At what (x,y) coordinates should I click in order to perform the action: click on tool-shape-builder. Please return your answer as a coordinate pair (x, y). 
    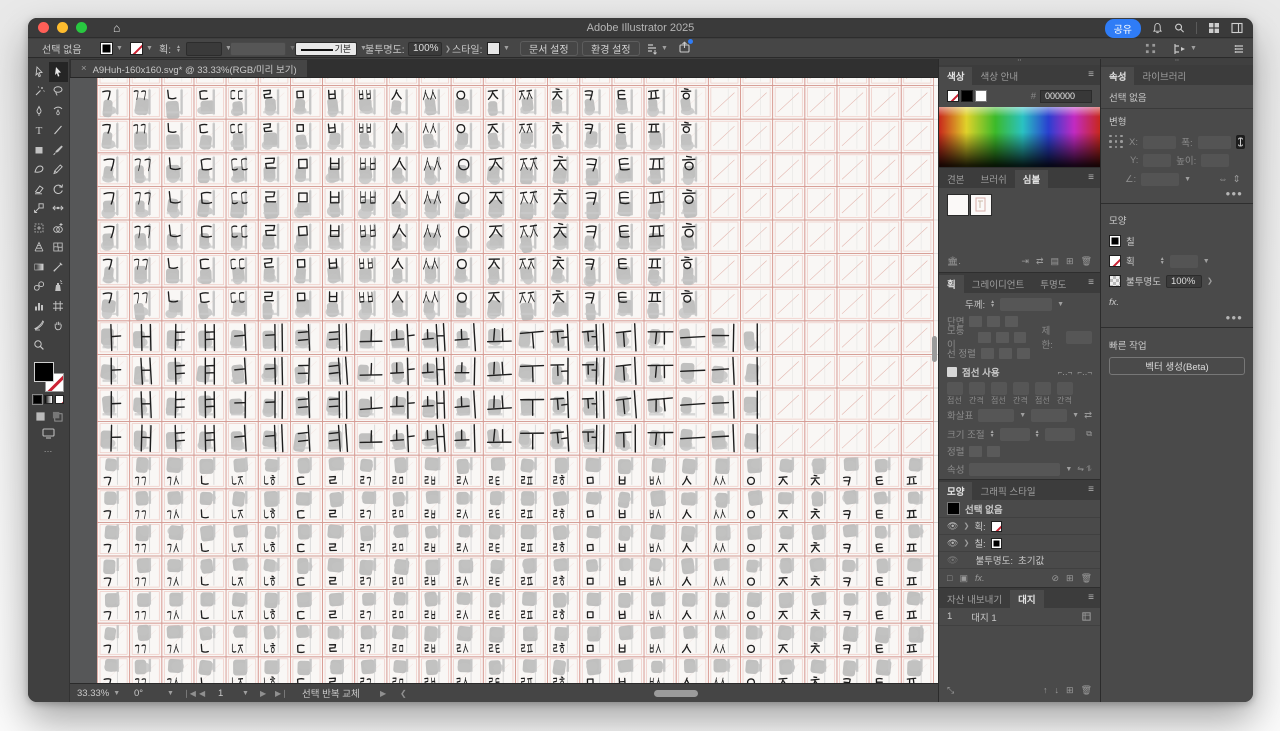
    Looking at the image, I should click on (58, 228).